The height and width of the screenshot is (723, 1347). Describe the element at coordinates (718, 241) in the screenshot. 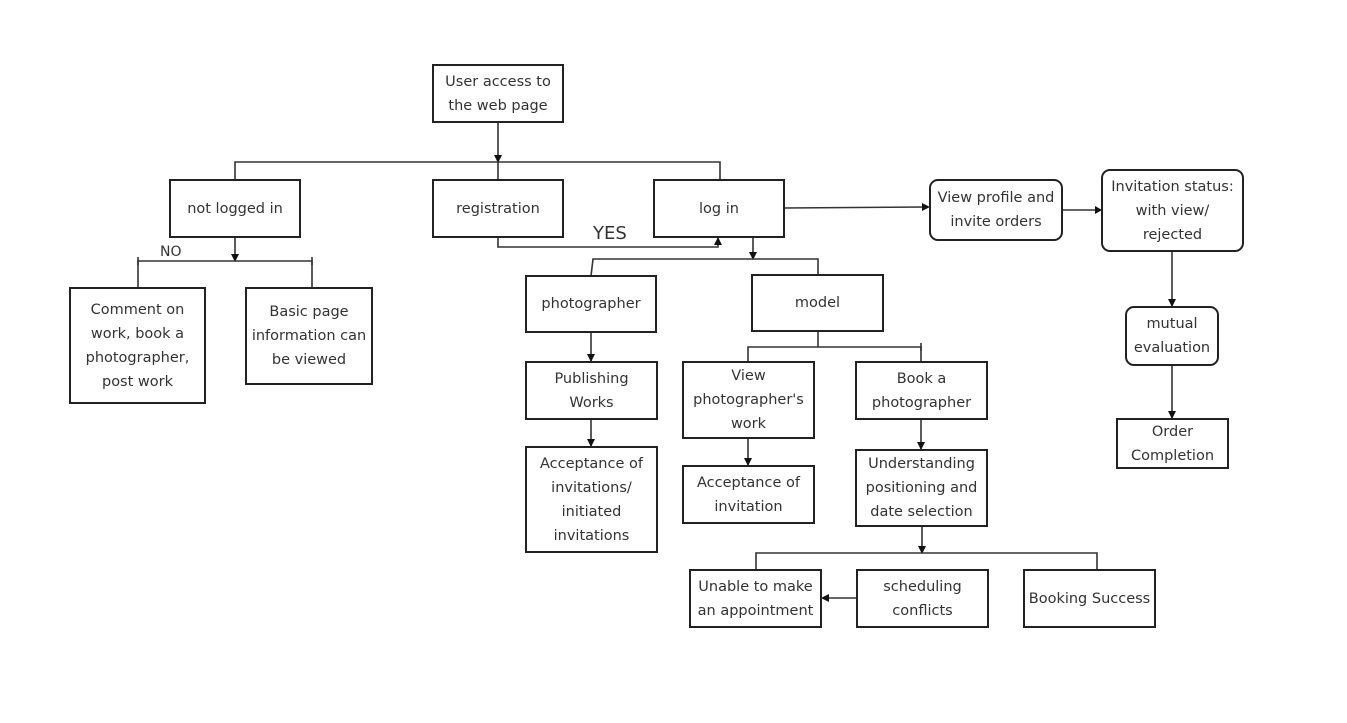

I see `arrowhead-yes` at that location.